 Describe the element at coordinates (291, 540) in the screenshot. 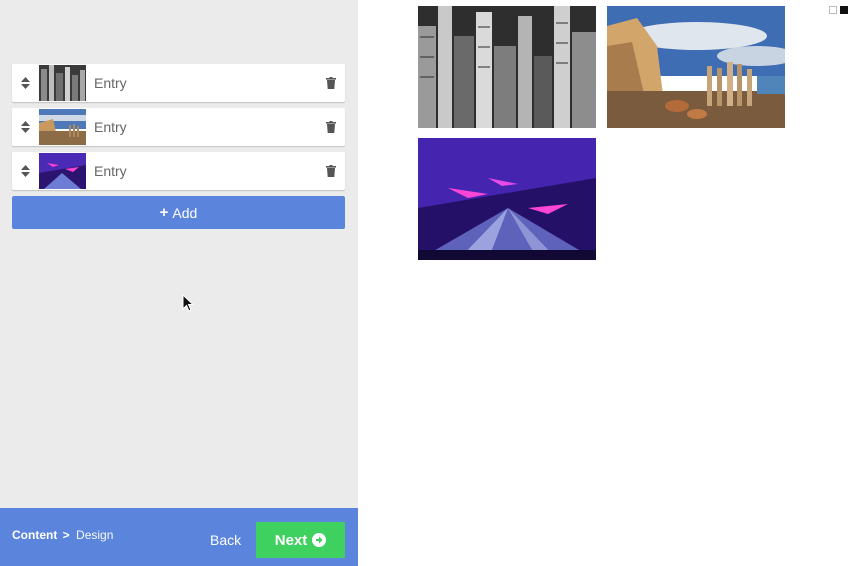

I see `next-button-label: Next` at that location.